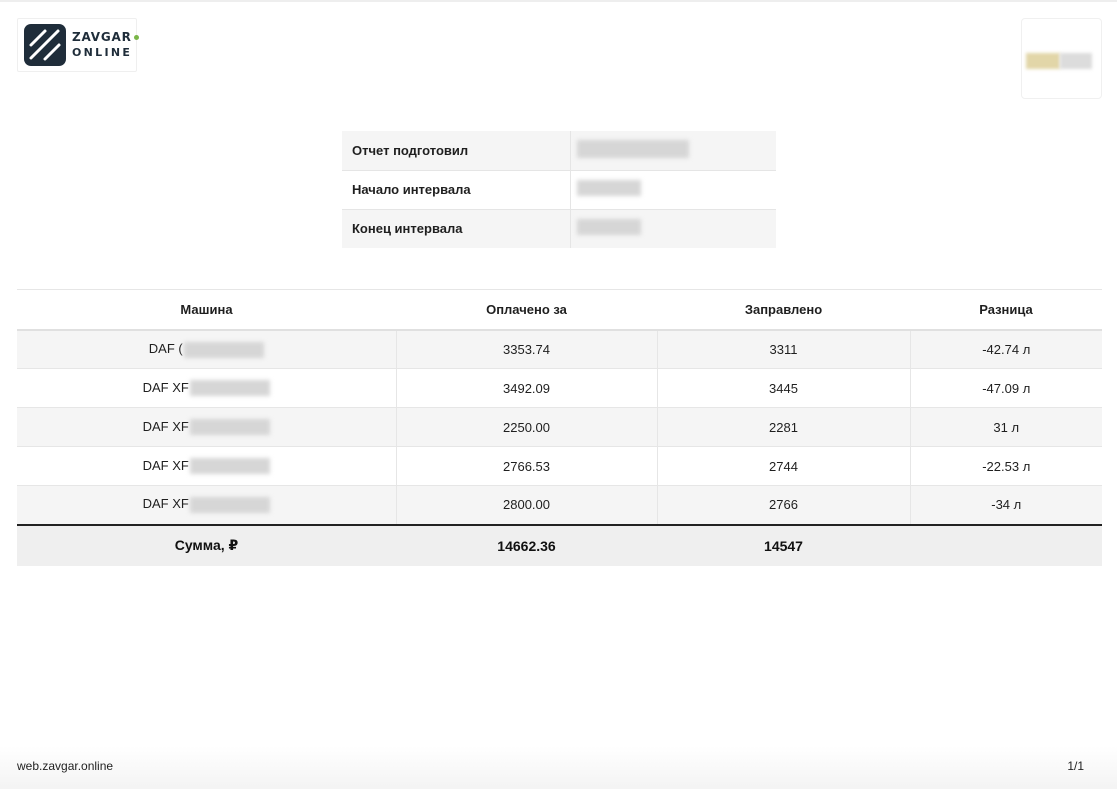  I want to click on table-row: DAF XF 2250.00 2281 31 л, so click(559, 427).